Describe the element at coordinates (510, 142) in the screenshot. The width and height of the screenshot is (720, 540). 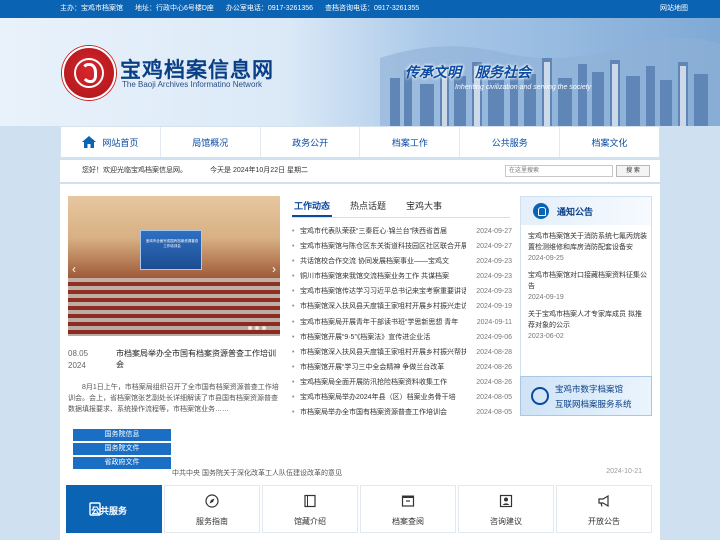
I see `nav-item-public-service: 公共服务` at that location.